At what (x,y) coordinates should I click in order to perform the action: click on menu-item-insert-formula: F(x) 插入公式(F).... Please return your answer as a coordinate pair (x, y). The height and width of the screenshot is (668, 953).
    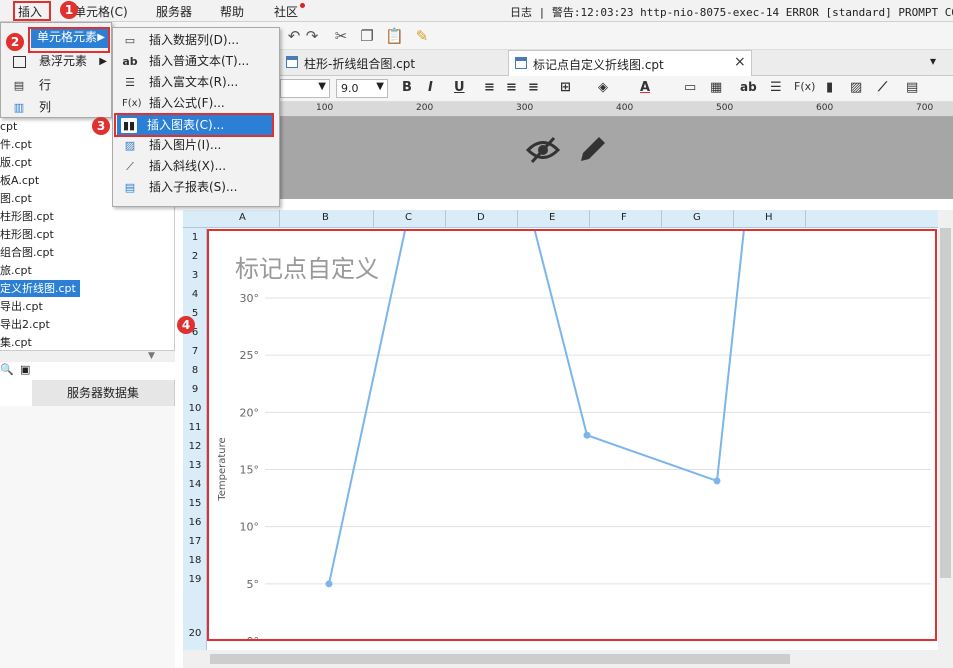
    Looking at the image, I should click on (196, 103).